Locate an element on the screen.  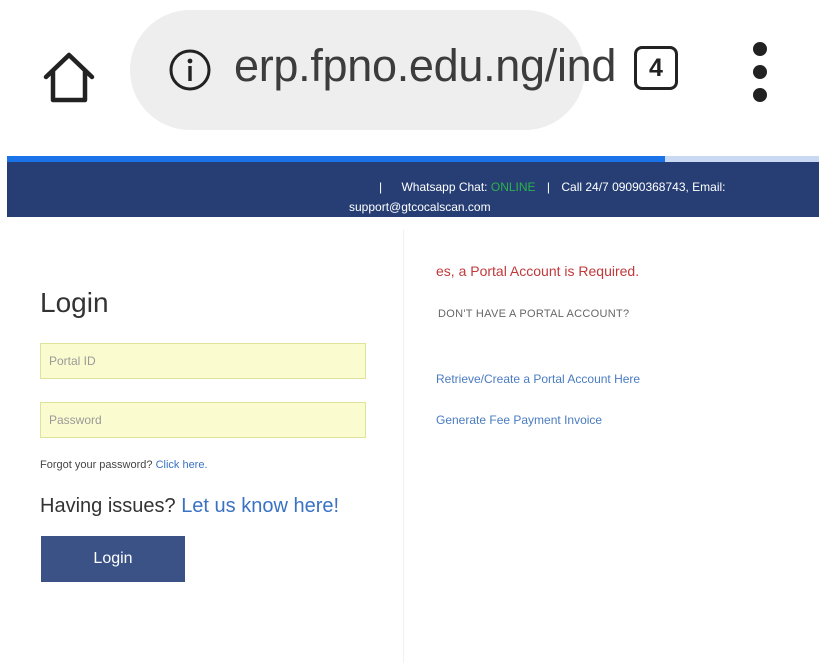
issues-text: Having issues? is located at coordinates (108, 506).